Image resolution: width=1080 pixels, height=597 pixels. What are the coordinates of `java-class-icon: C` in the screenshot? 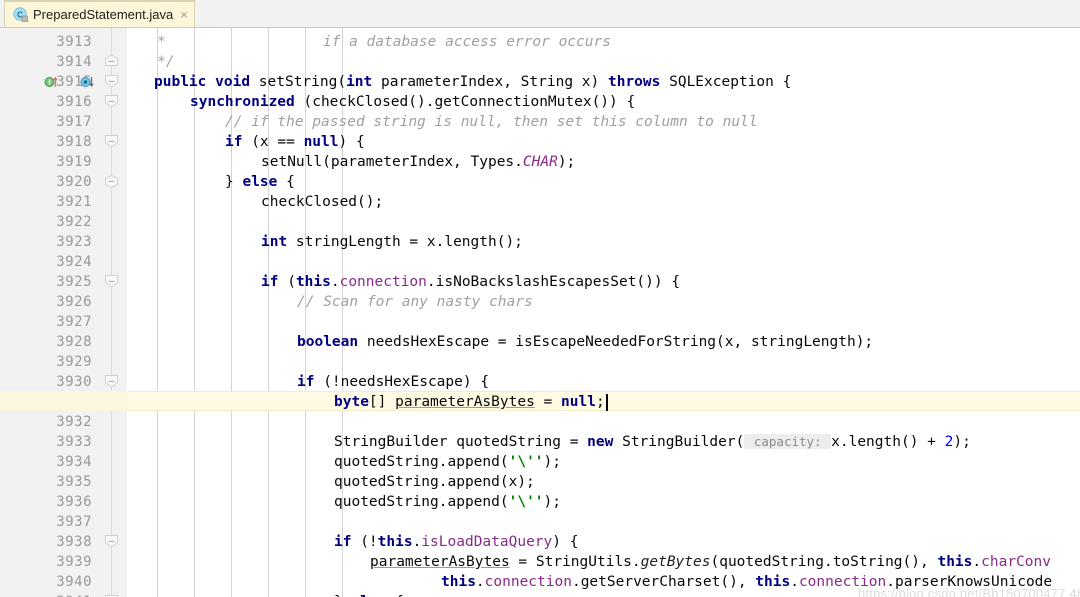 It's located at (21, 14).